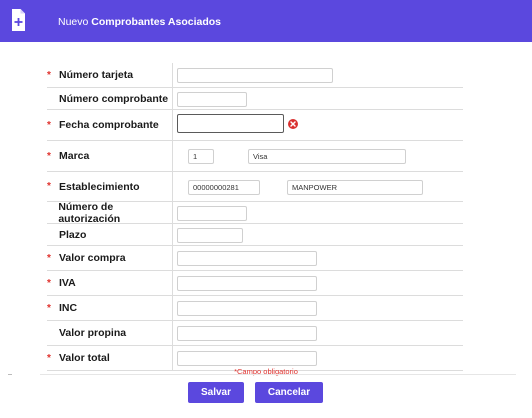 This screenshot has height=418, width=532. Describe the element at coordinates (266, 21) in the screenshot. I see `header-bar: Nuevo Comprobantes Asociados` at that location.